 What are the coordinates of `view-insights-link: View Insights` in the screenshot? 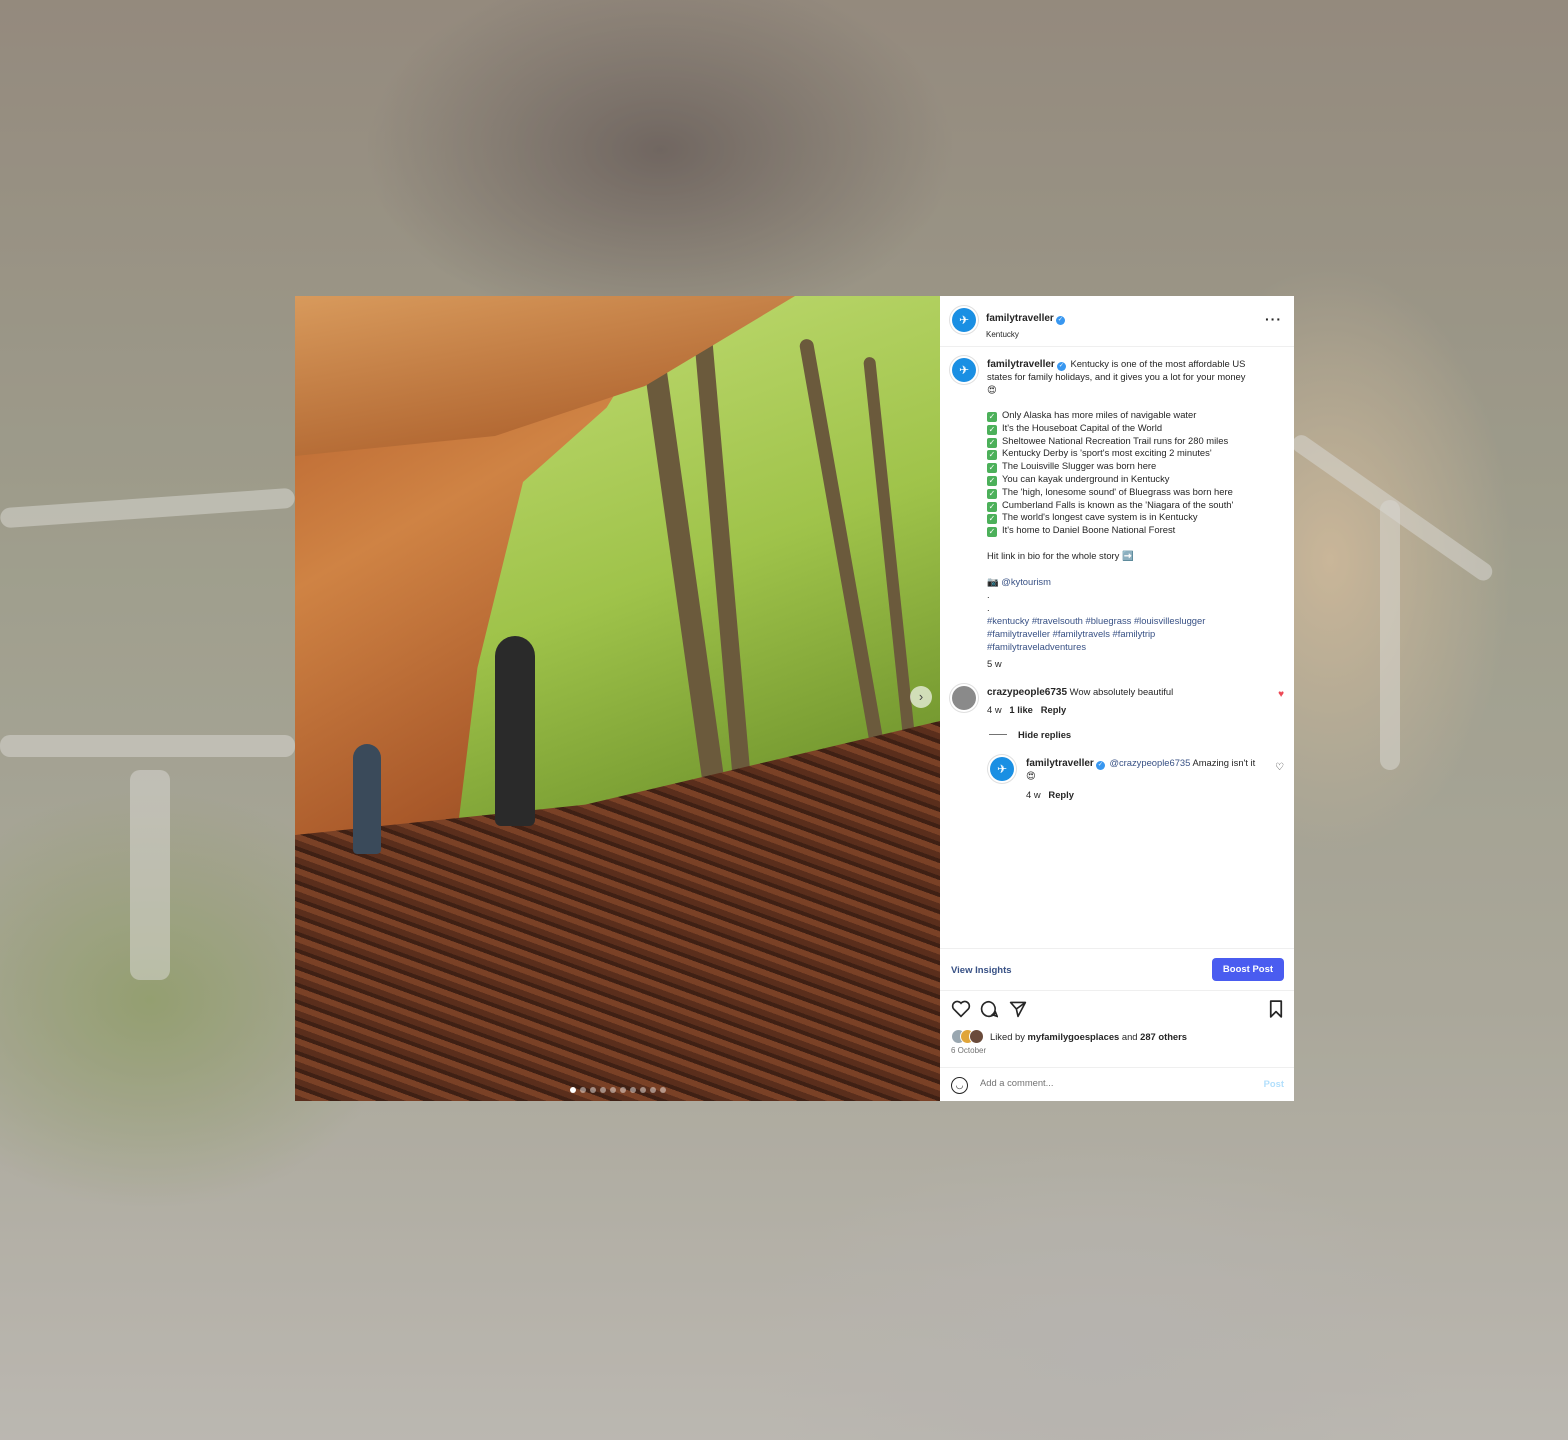 It's located at (981, 970).